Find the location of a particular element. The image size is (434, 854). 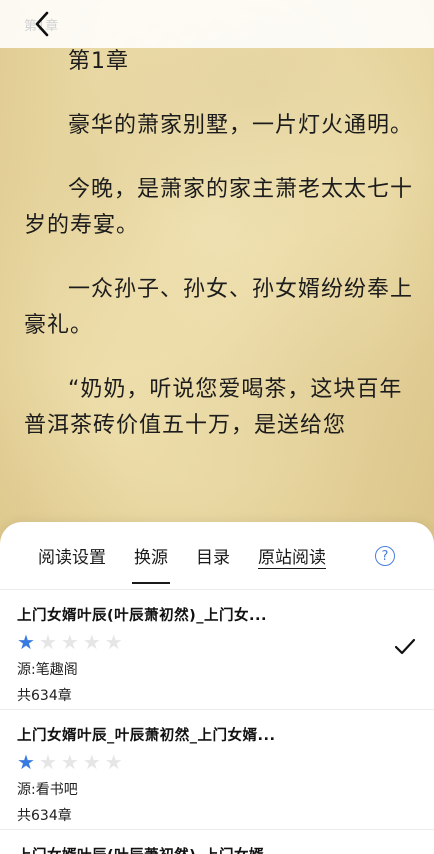

tab-contents: 目录 is located at coordinates (213, 555).